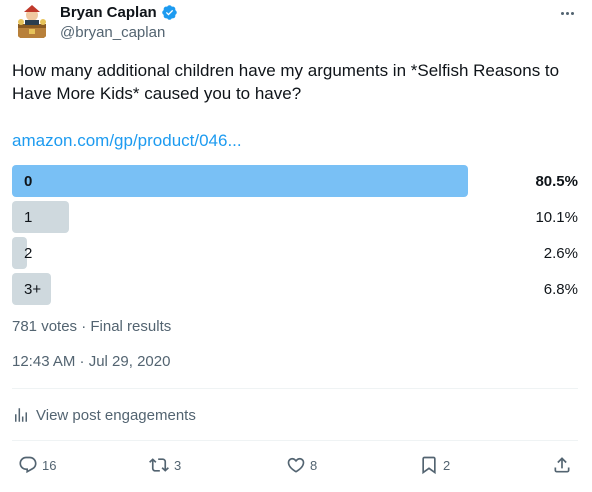 Image resolution: width=592 pixels, height=492 pixels. What do you see at coordinates (295, 253) in the screenshot?
I see `poll-option: 2 2.6%` at bounding box center [295, 253].